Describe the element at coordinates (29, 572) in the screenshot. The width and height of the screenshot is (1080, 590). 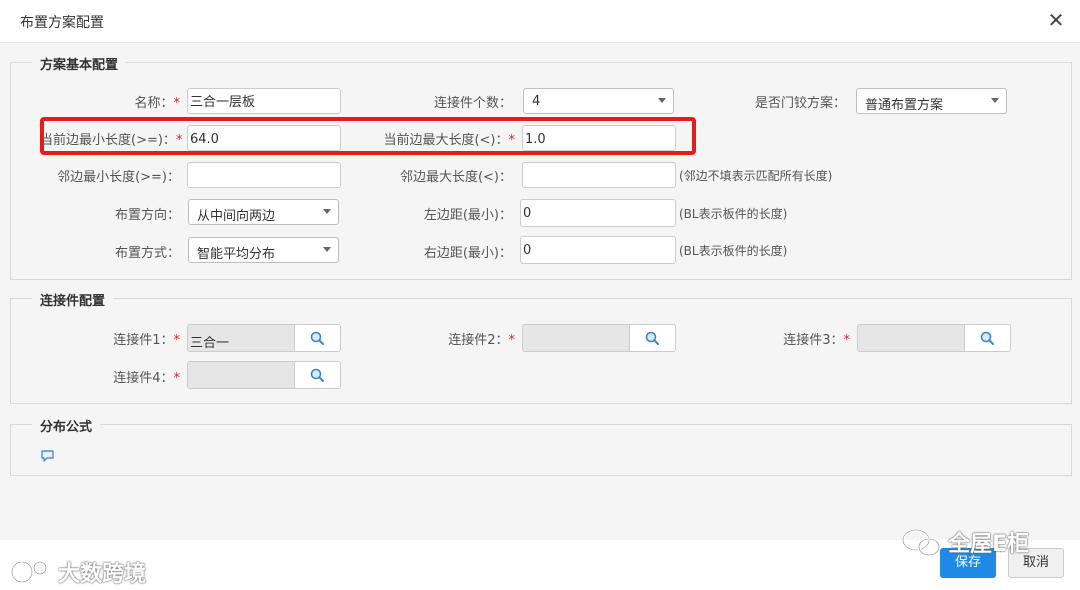
I see `weibo-logo-icon` at that location.